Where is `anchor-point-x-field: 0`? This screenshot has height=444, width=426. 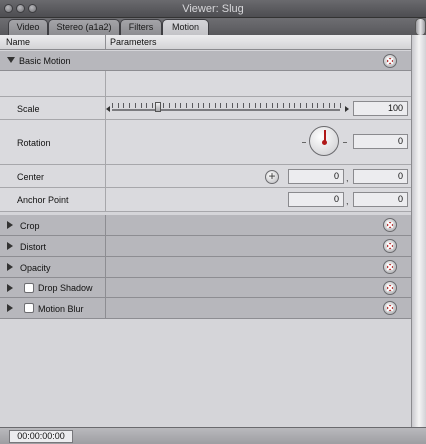 anchor-point-x-field: 0 is located at coordinates (316, 199).